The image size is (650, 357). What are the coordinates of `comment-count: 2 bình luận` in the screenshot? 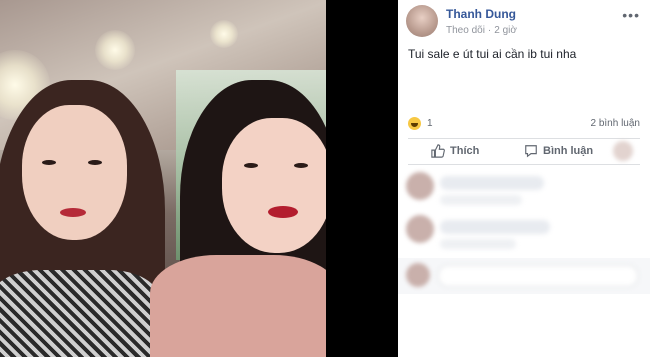 It's located at (616, 123).